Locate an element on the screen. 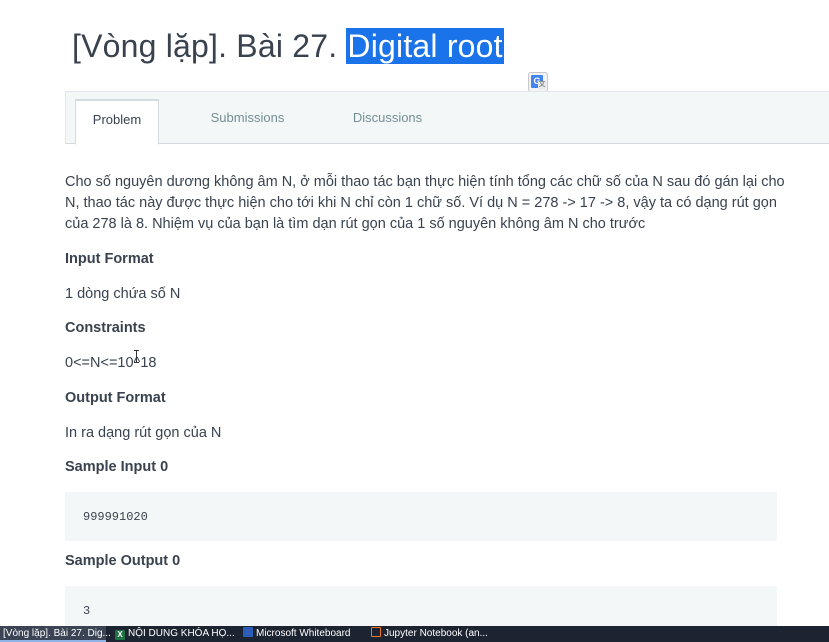 The height and width of the screenshot is (642, 829). input-format-text: 1 dòng chứa số N is located at coordinates (123, 294).